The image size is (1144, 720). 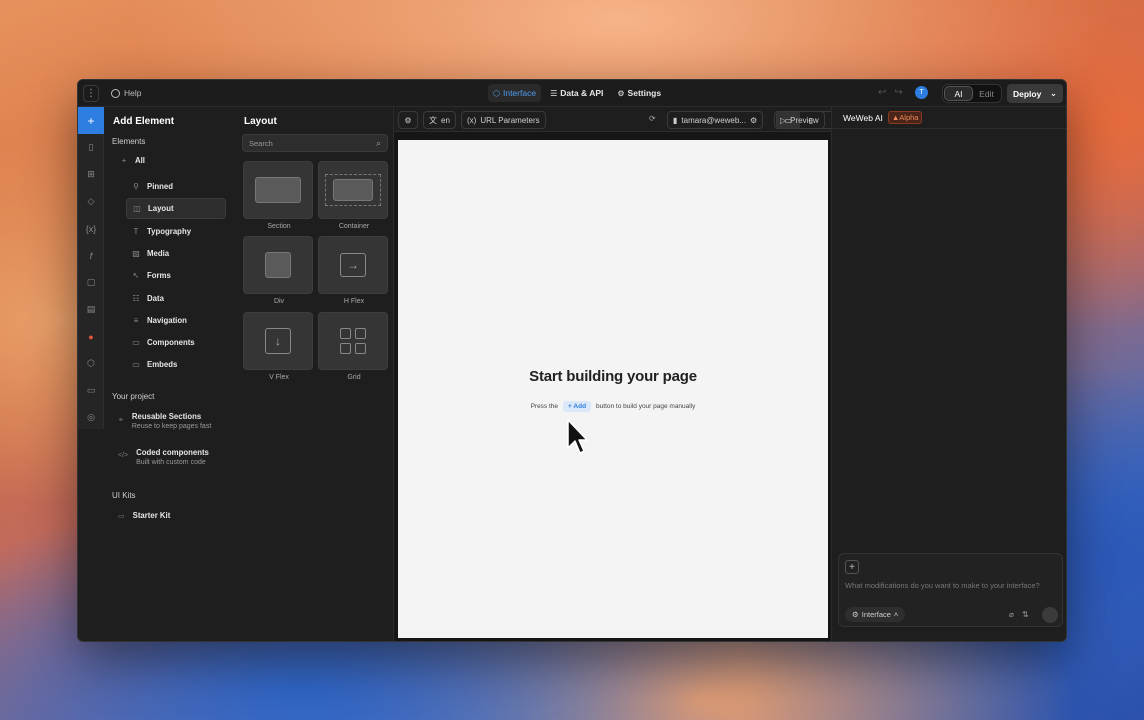 What do you see at coordinates (898, 92) in the screenshot?
I see `redo-icon: ↪` at bounding box center [898, 92].